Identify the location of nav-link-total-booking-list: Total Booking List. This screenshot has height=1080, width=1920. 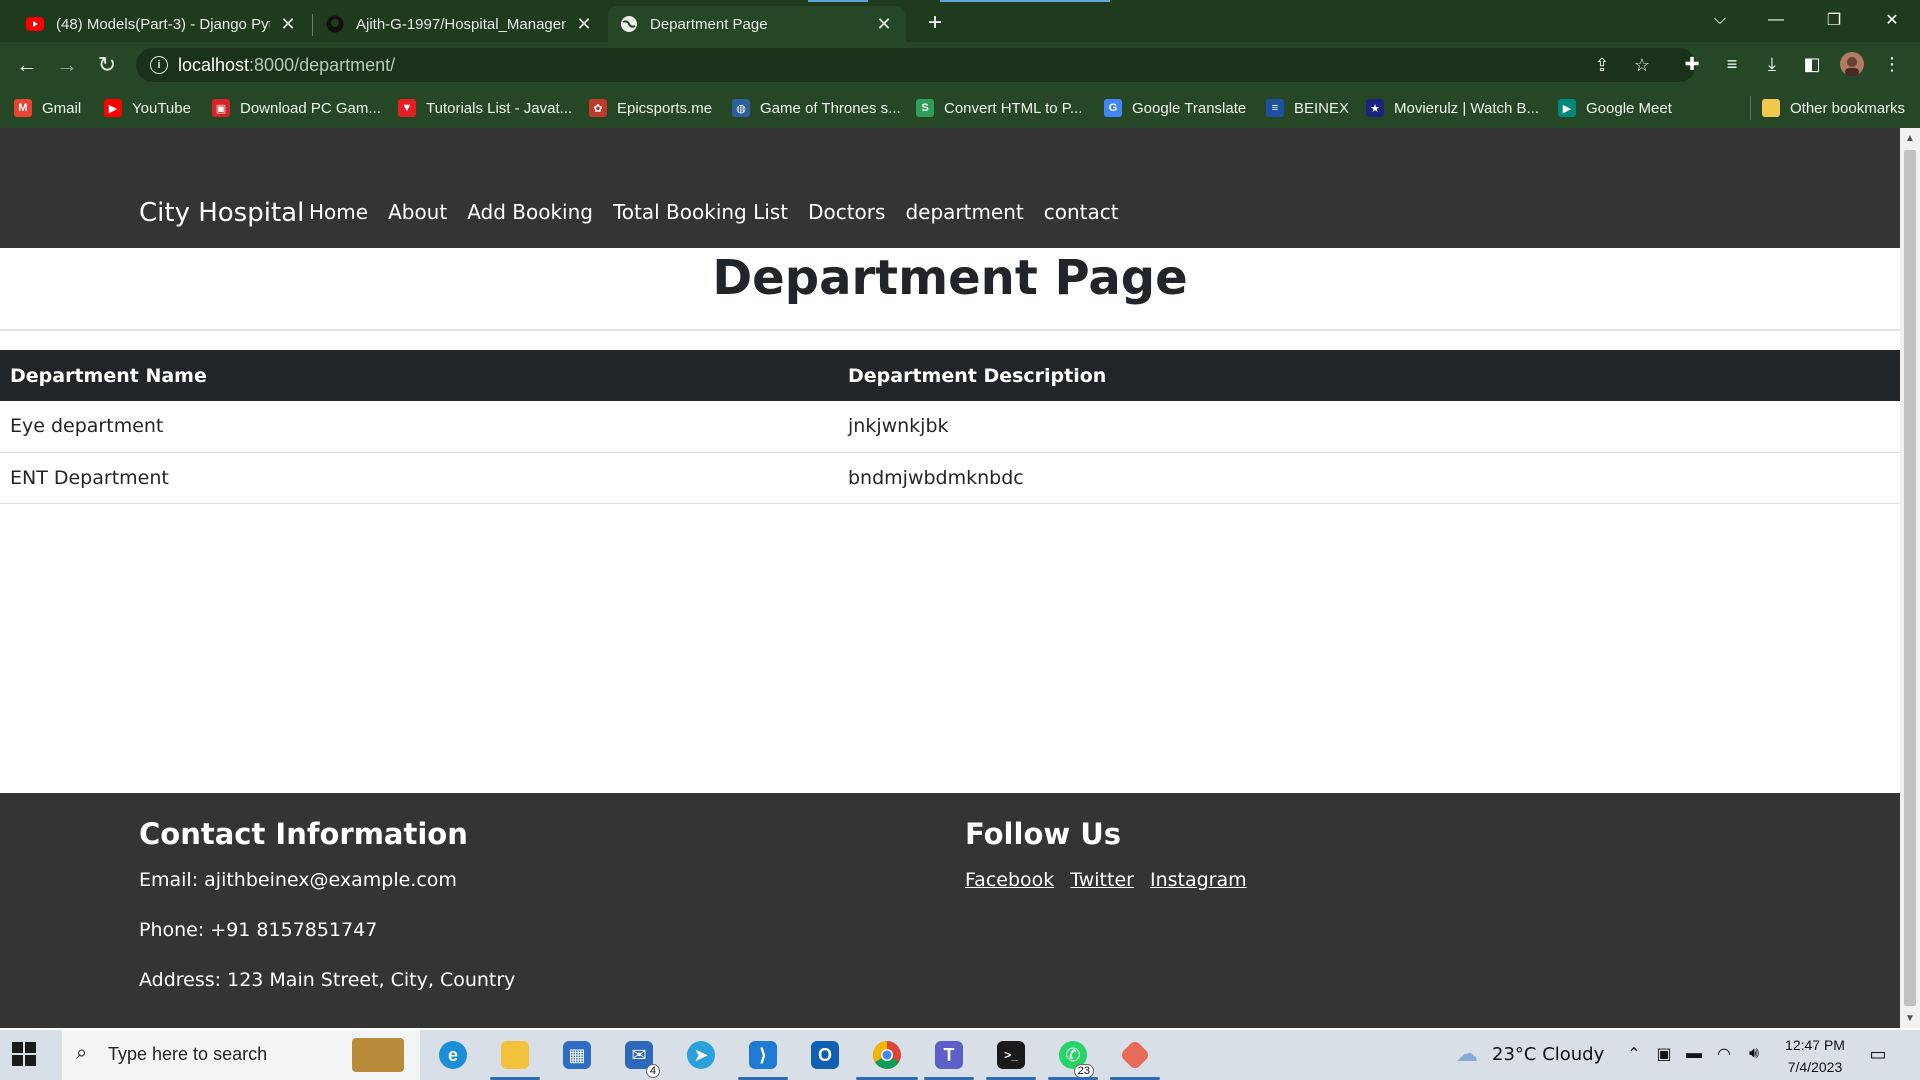
(700, 212).